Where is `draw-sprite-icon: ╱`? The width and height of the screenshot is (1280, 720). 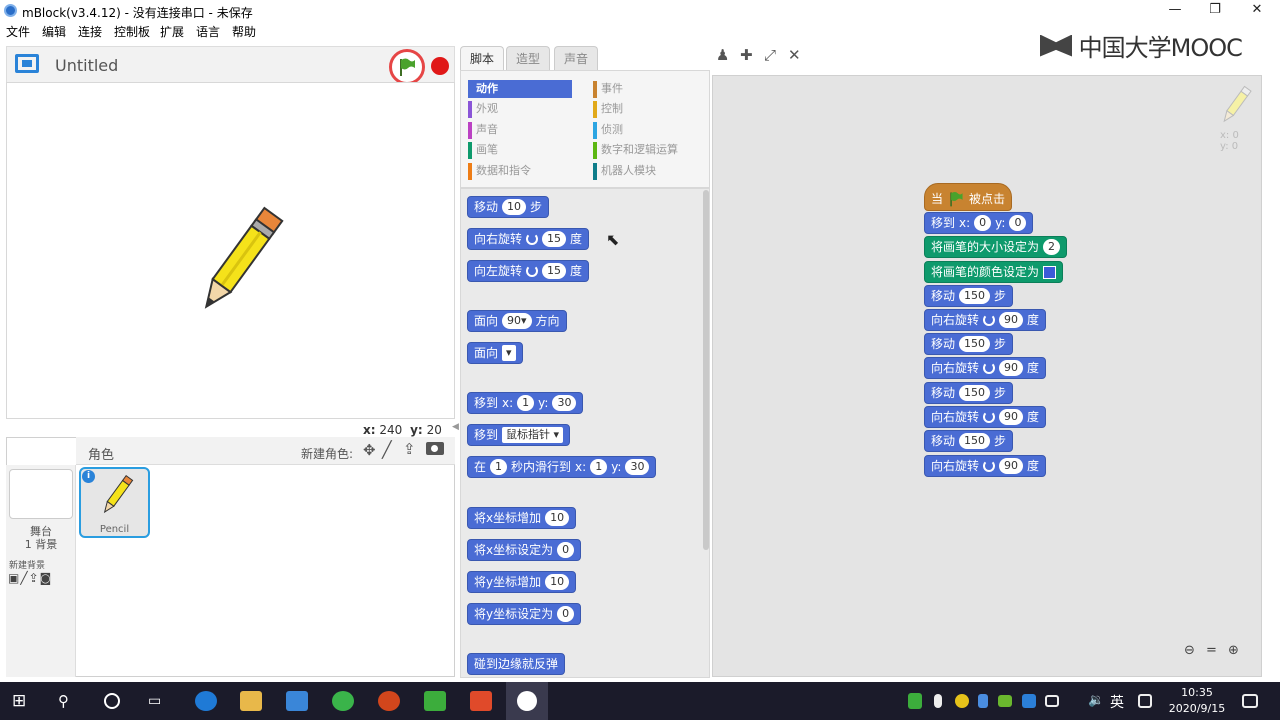 draw-sprite-icon: ╱ is located at coordinates (387, 449).